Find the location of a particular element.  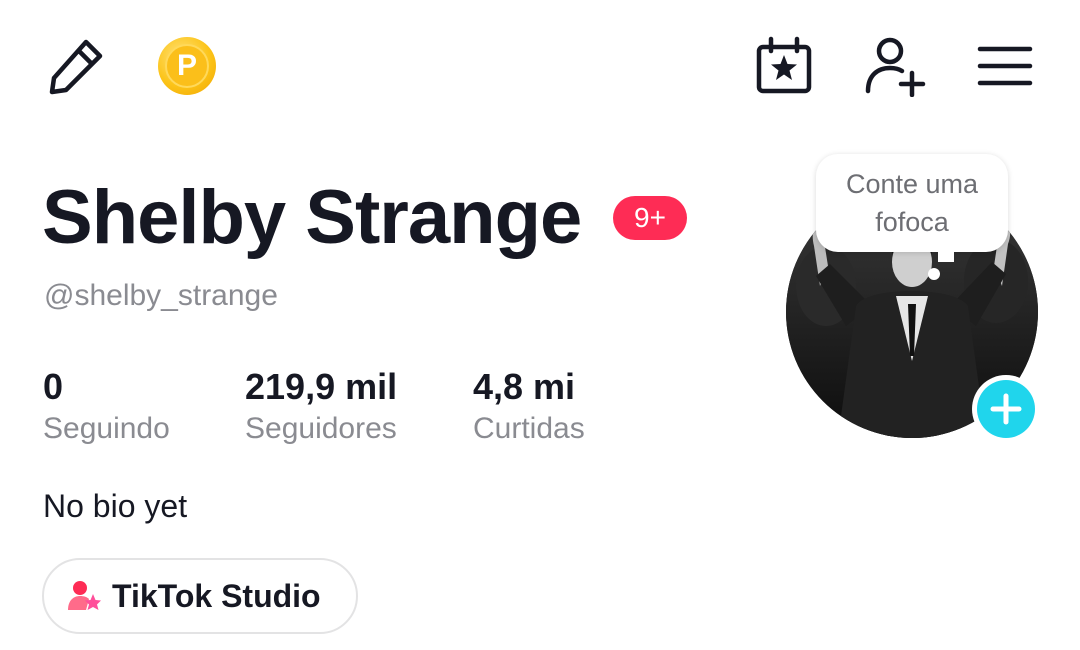

stat-followers: 219,9 mil Seguidores is located at coordinates (321, 407).